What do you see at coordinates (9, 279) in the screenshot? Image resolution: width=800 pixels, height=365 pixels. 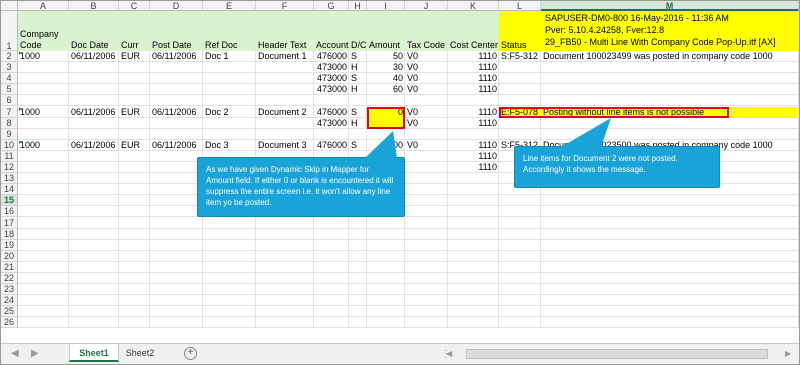 I see `row-header-22: 22` at bounding box center [9, 279].